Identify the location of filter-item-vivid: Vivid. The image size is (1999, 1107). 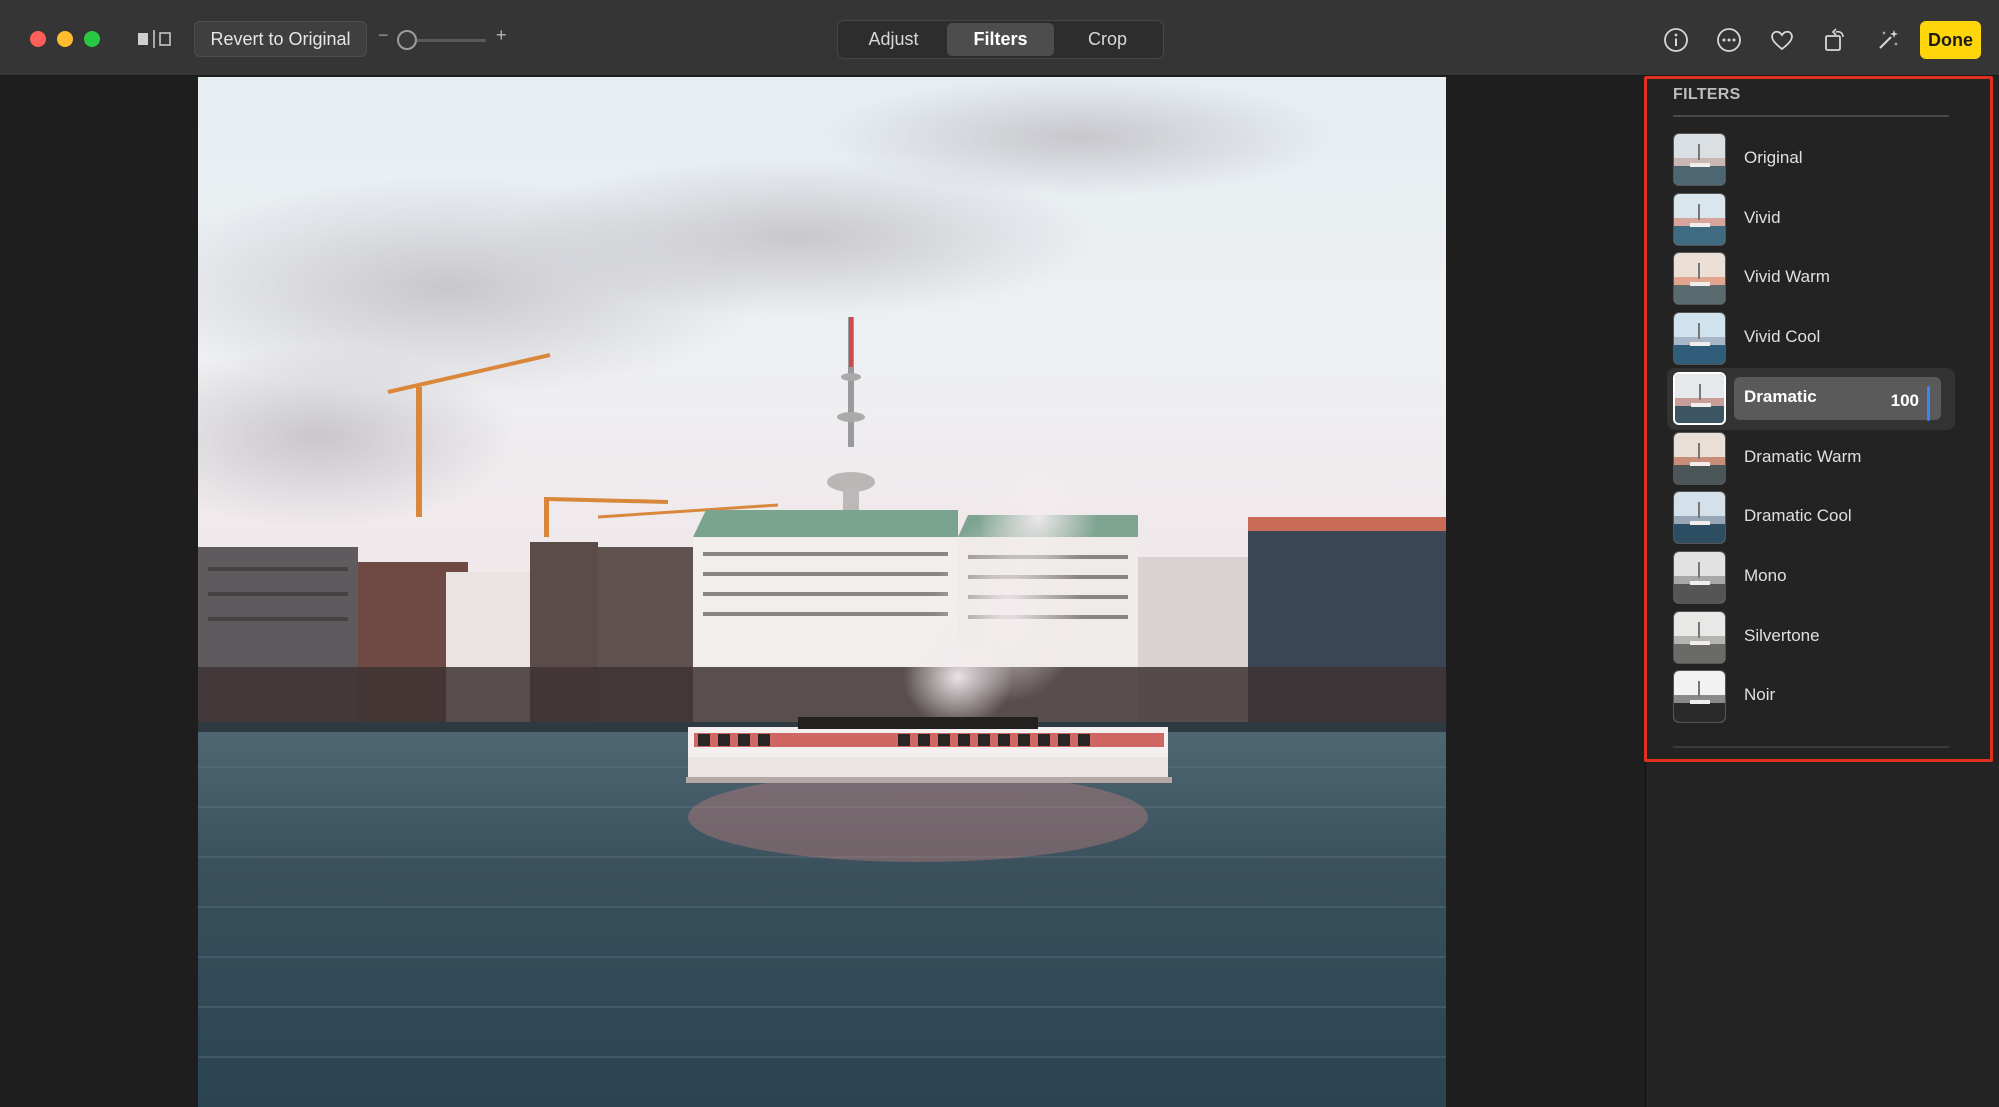
(1811, 220).